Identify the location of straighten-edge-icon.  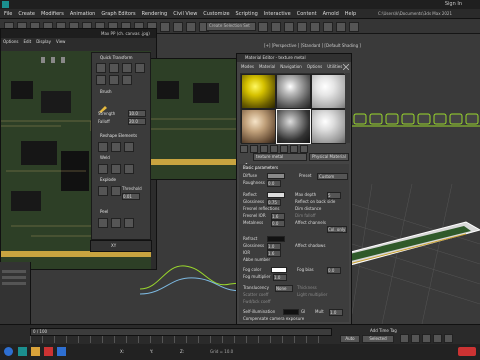
(116, 147).